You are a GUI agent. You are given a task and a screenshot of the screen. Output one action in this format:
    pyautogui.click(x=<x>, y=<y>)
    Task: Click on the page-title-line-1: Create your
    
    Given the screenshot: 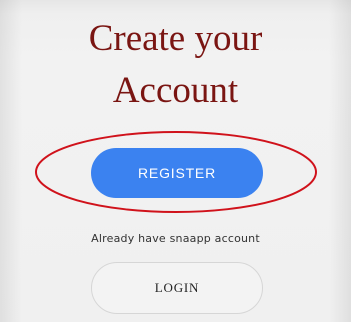 What is the action you would take?
    pyautogui.click(x=175, y=38)
    